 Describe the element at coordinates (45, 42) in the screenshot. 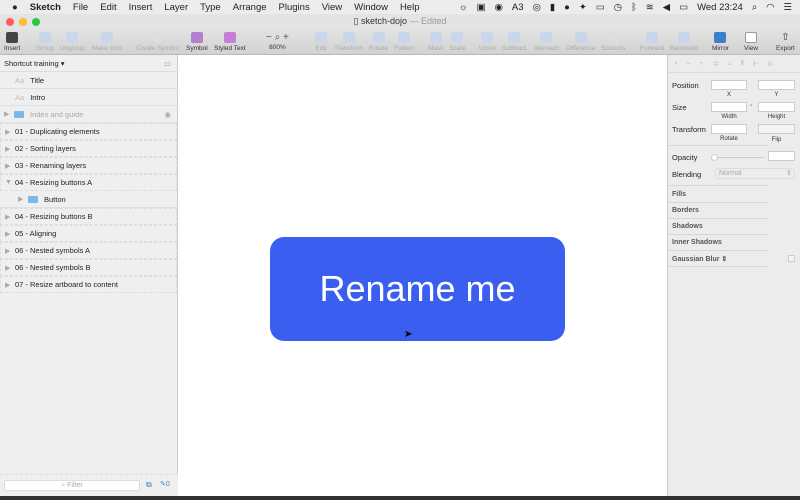

I see `group-button: Group` at that location.